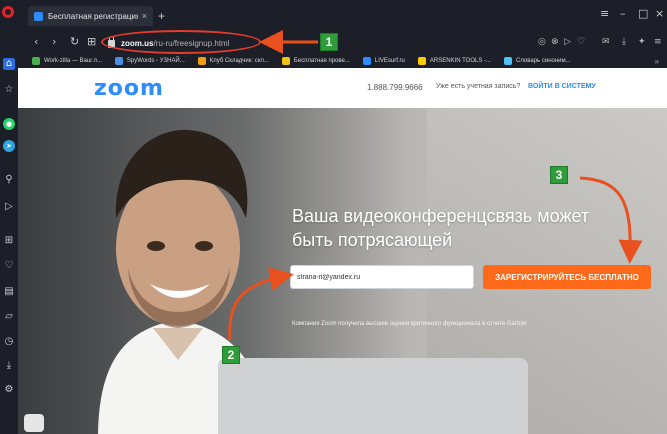 The height and width of the screenshot is (434, 667). Describe the element at coordinates (382, 277) in the screenshot. I see `email-field` at that location.